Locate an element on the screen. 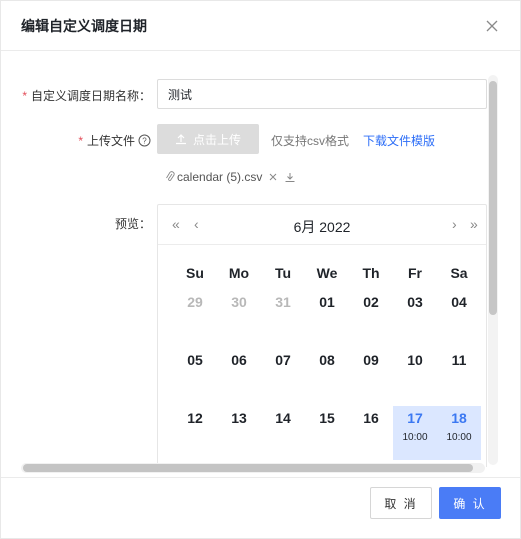 The image size is (521, 539). dialog-header: 编辑自定义调度日期 is located at coordinates (260, 26).